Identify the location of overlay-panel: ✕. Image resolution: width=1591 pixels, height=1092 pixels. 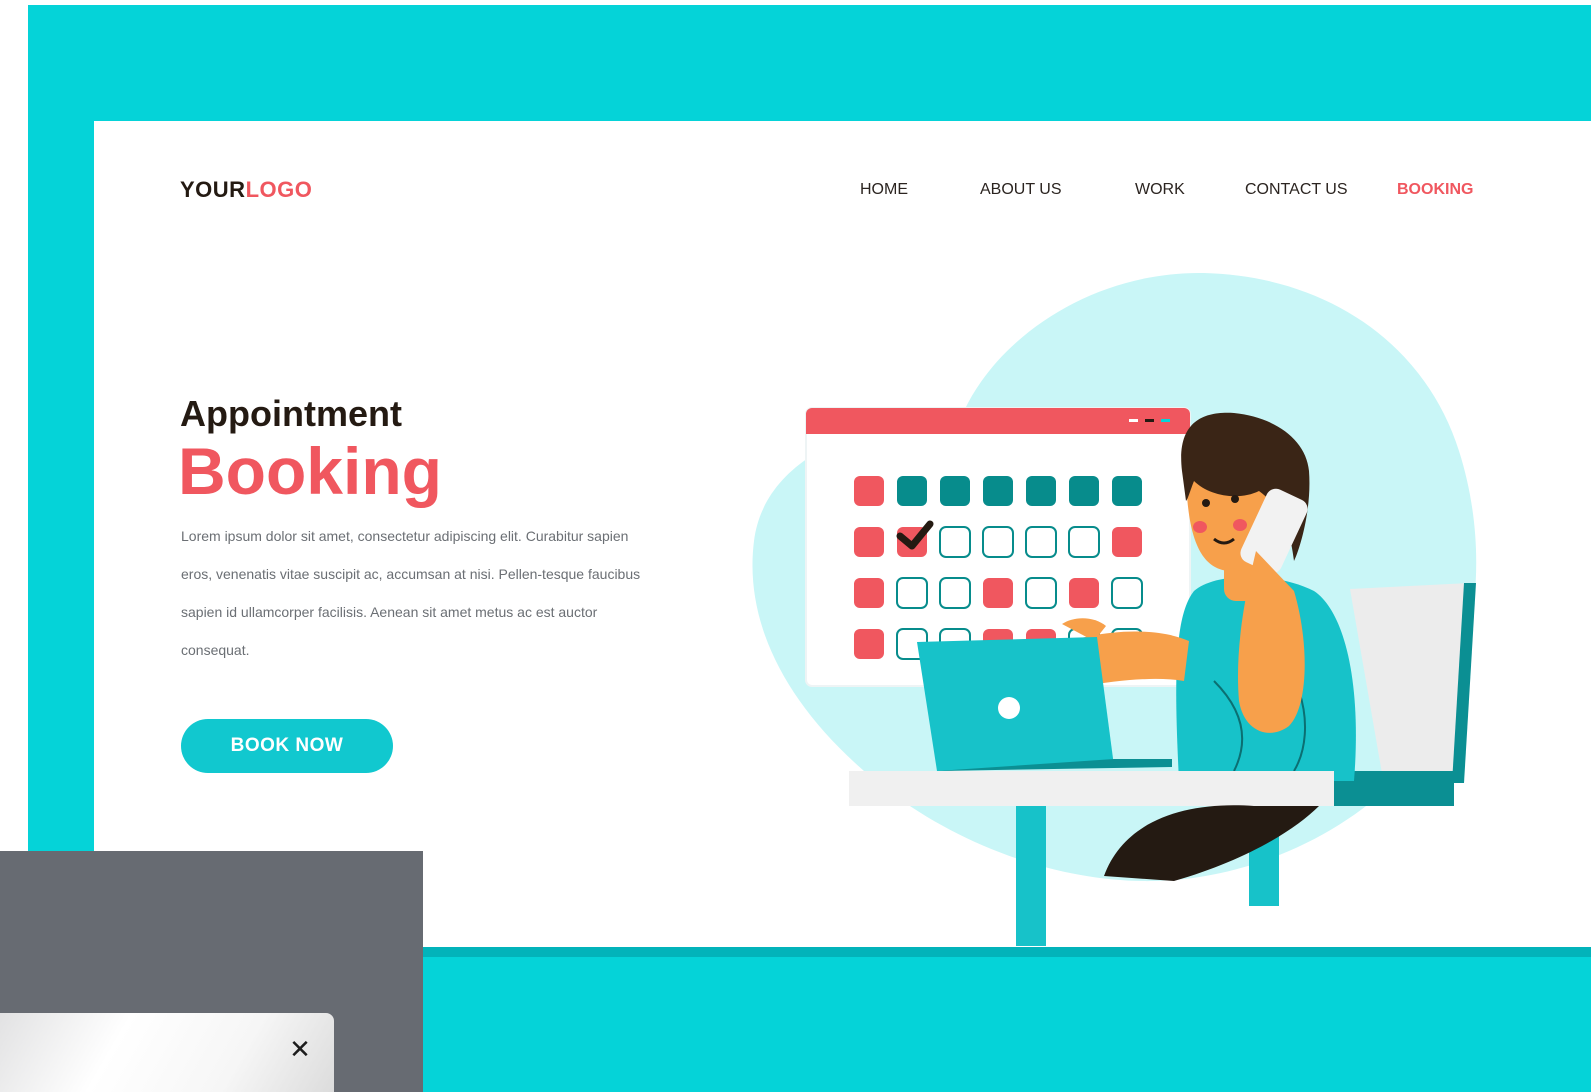
(211, 971).